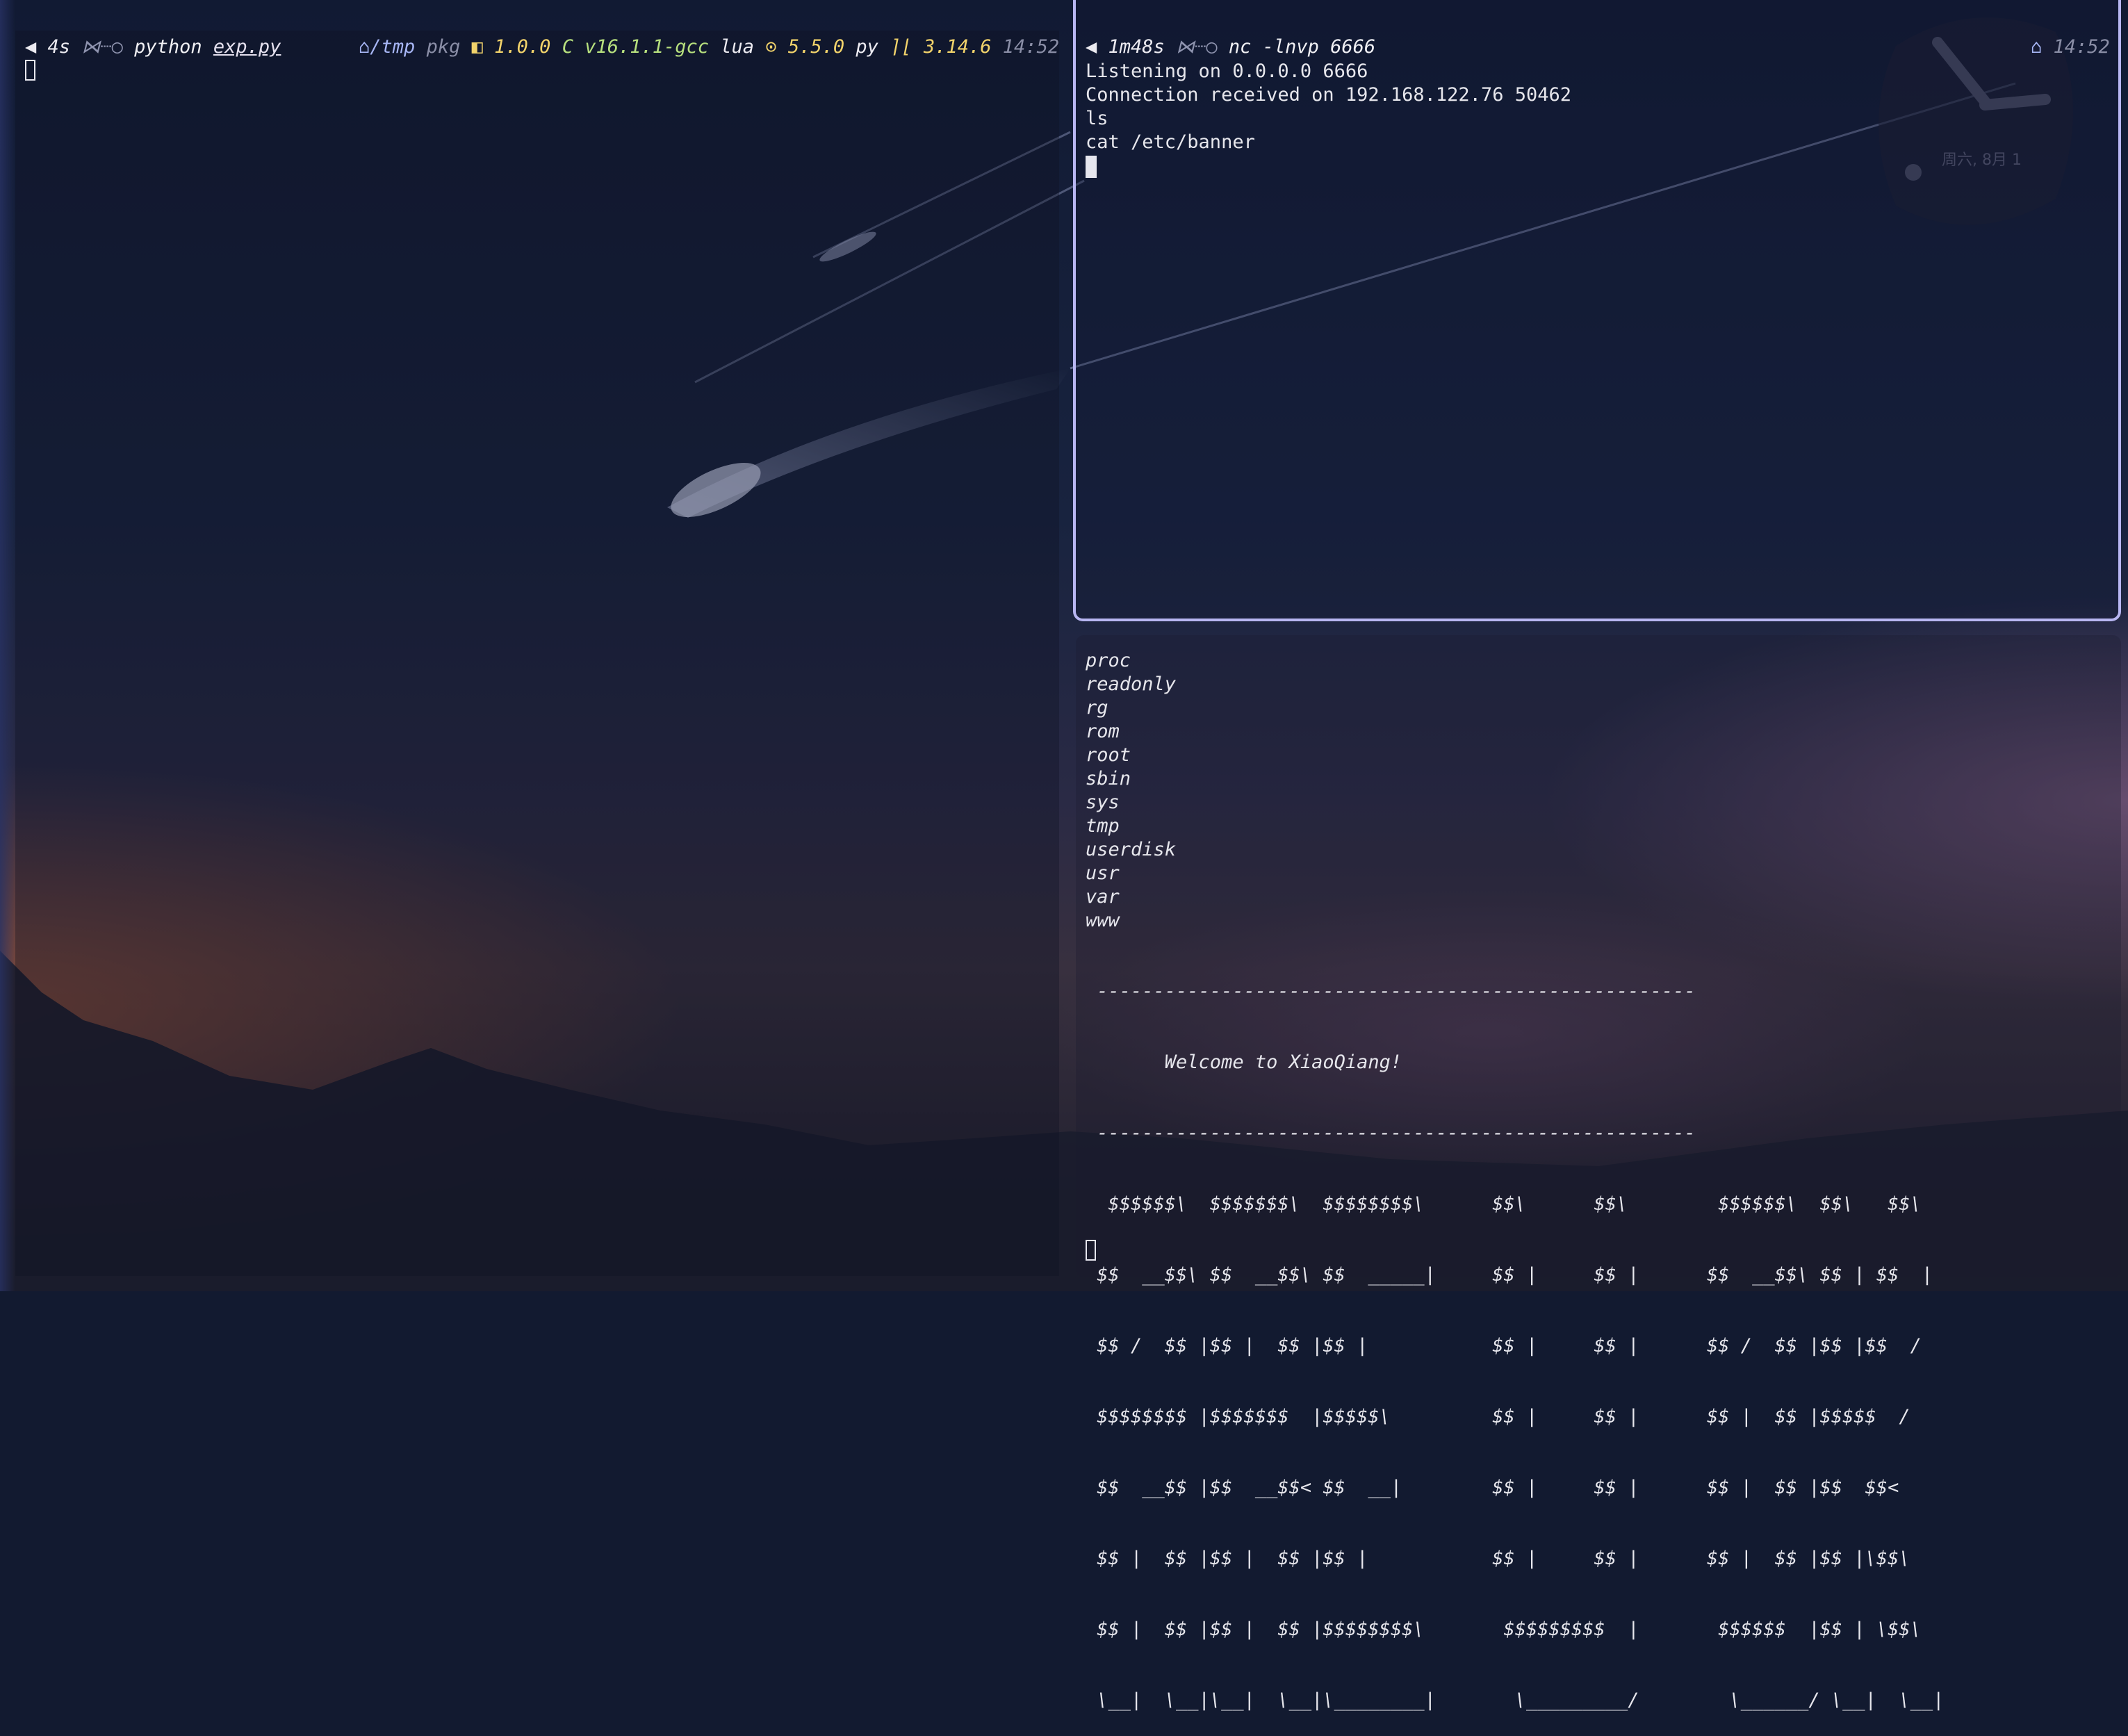 The image size is (2128, 1736). What do you see at coordinates (1244, 1062) in the screenshot?
I see `banner-line: Welcome to XiaoQiang!` at bounding box center [1244, 1062].